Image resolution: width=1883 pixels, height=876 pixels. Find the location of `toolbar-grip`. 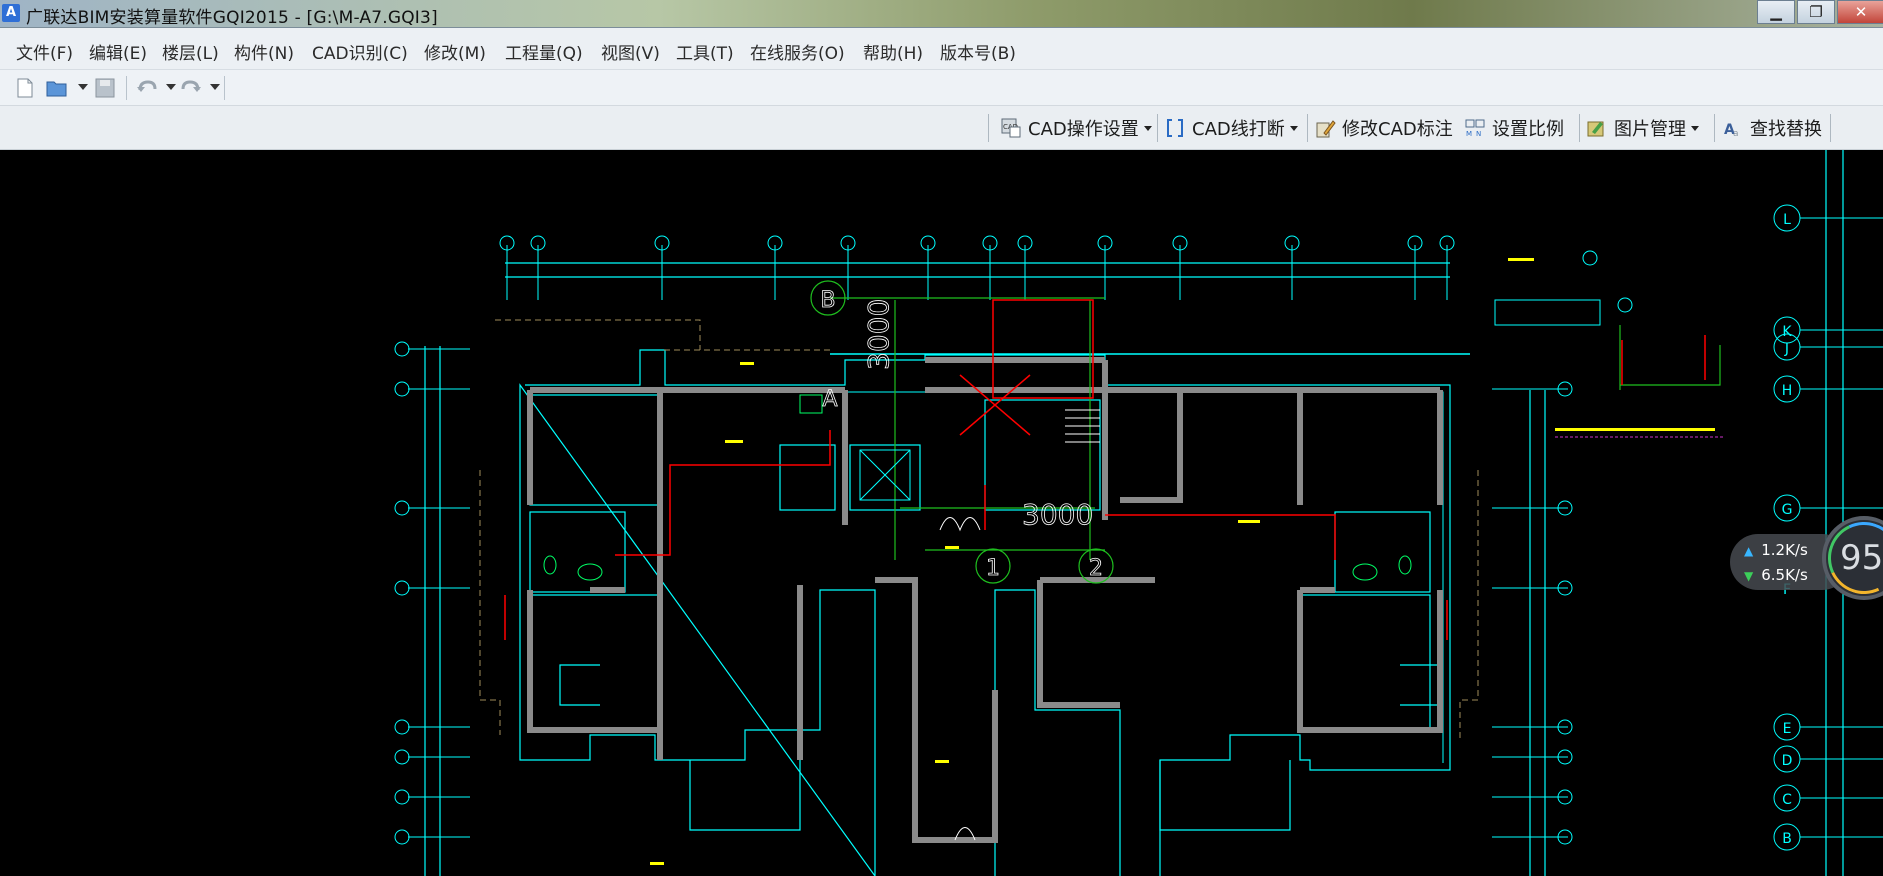

toolbar-grip is located at coordinates (988, 128).